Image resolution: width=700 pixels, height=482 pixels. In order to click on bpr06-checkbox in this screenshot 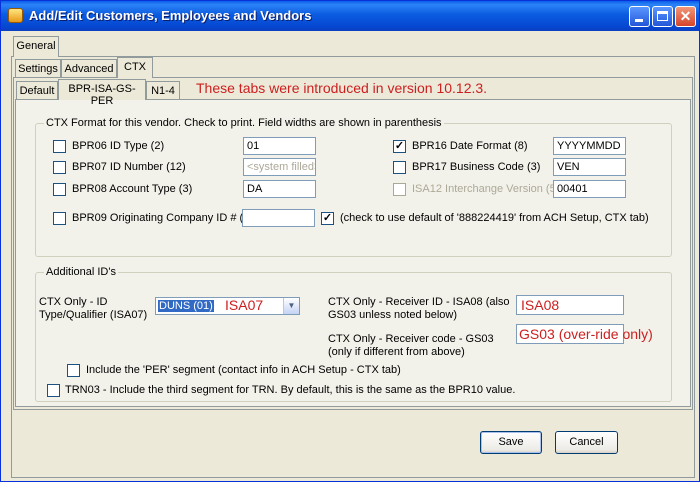, I will do `click(59, 146)`.